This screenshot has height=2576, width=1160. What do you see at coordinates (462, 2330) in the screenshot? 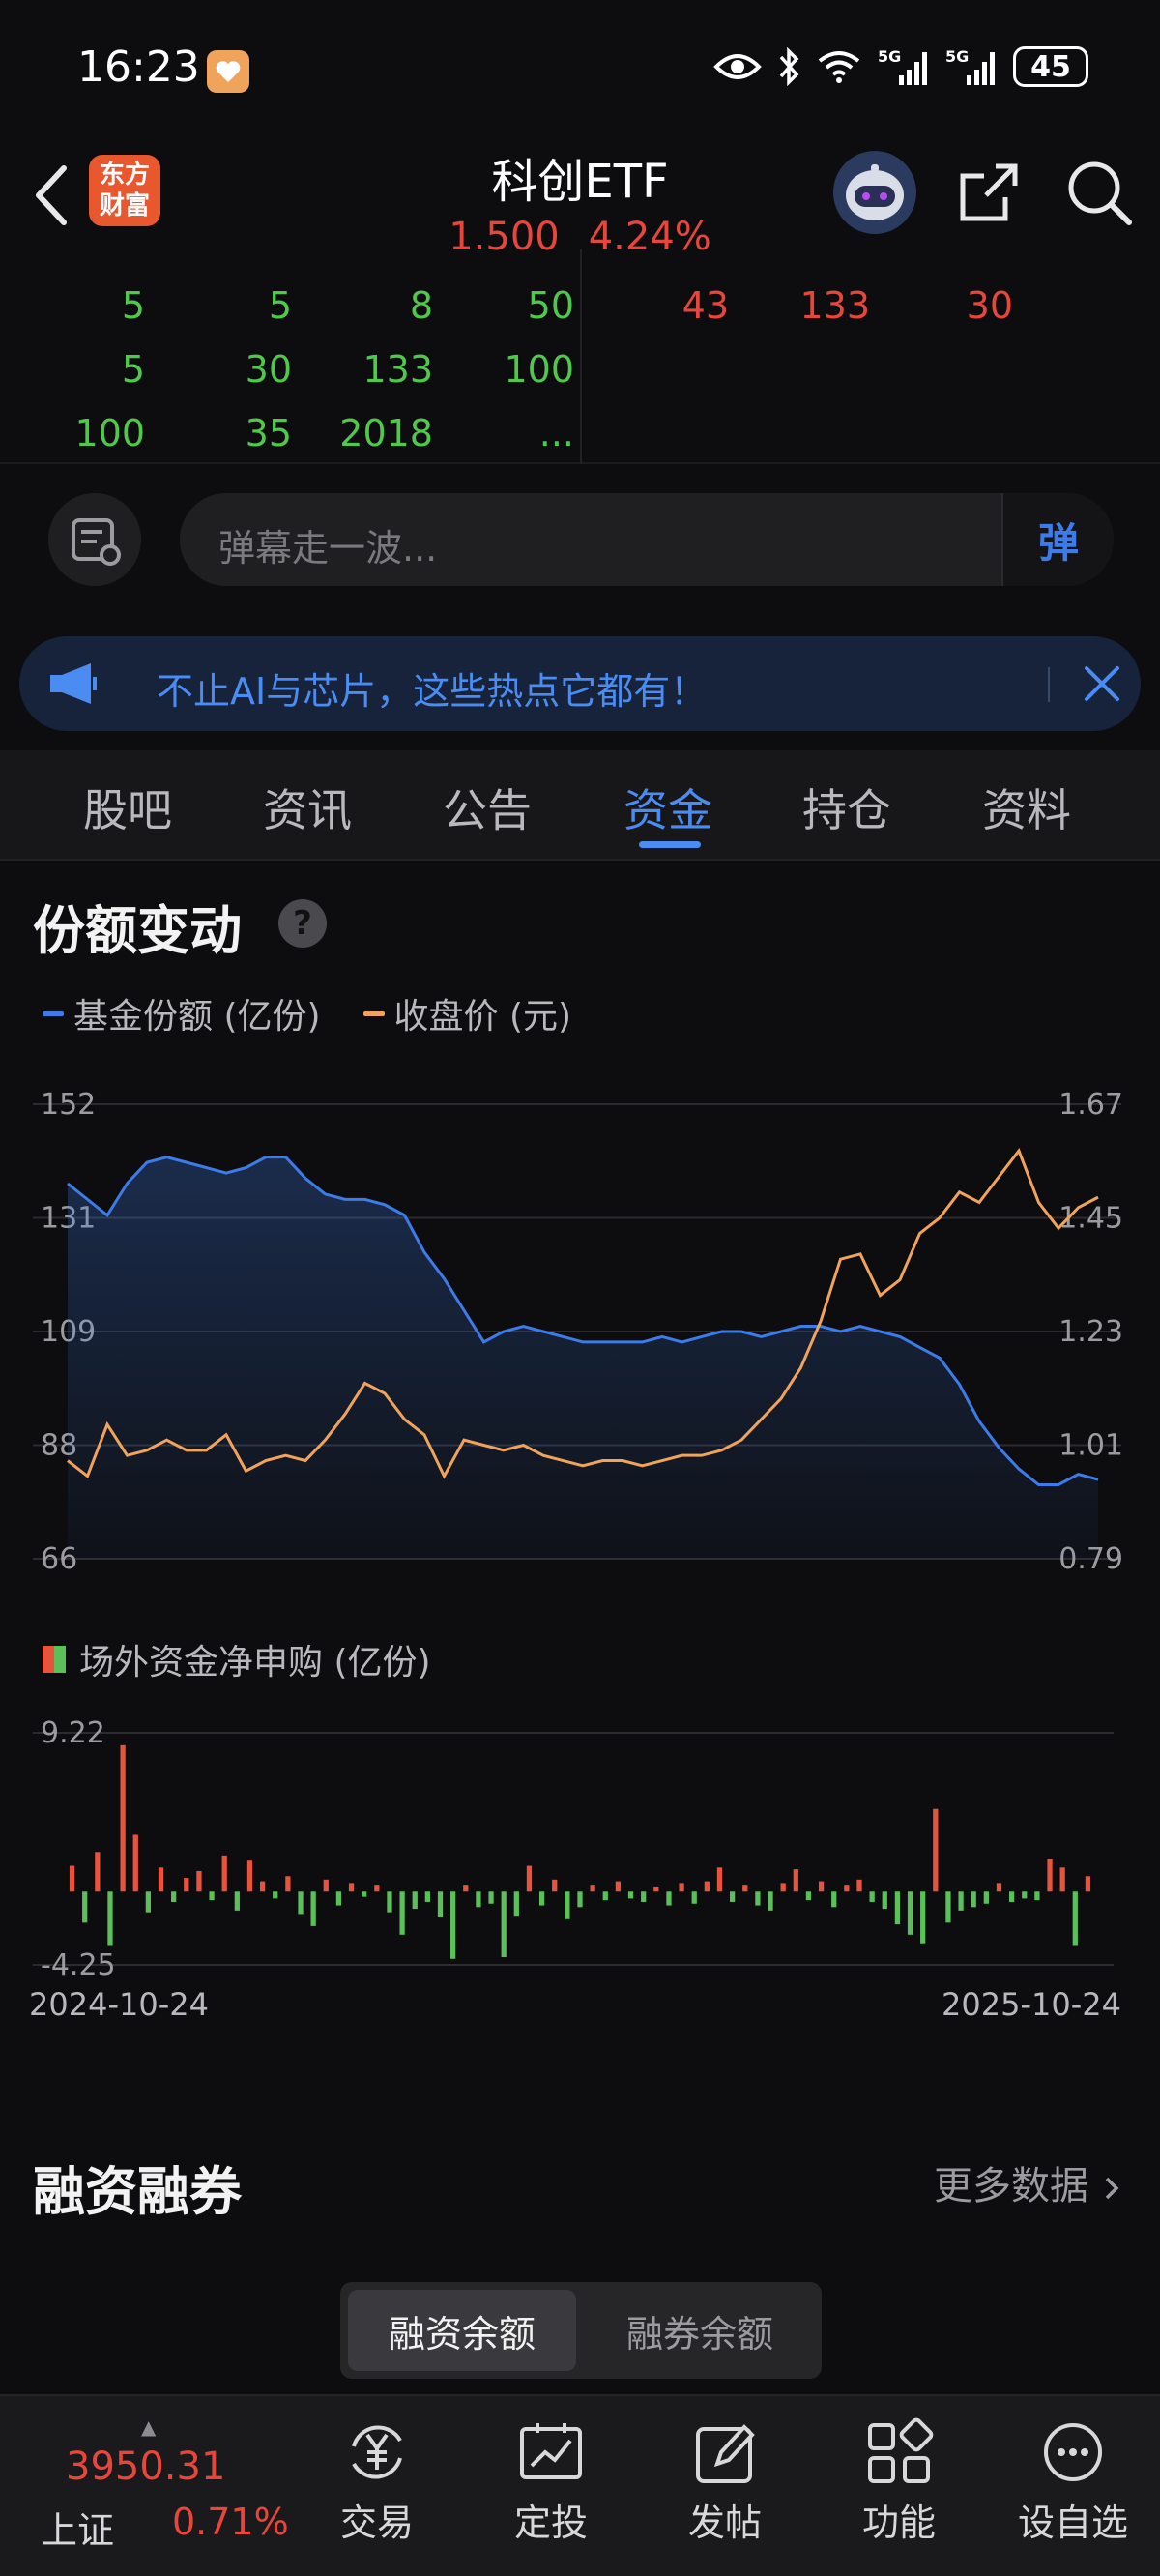
I see `segment-financing-balance: 融资余额` at bounding box center [462, 2330].